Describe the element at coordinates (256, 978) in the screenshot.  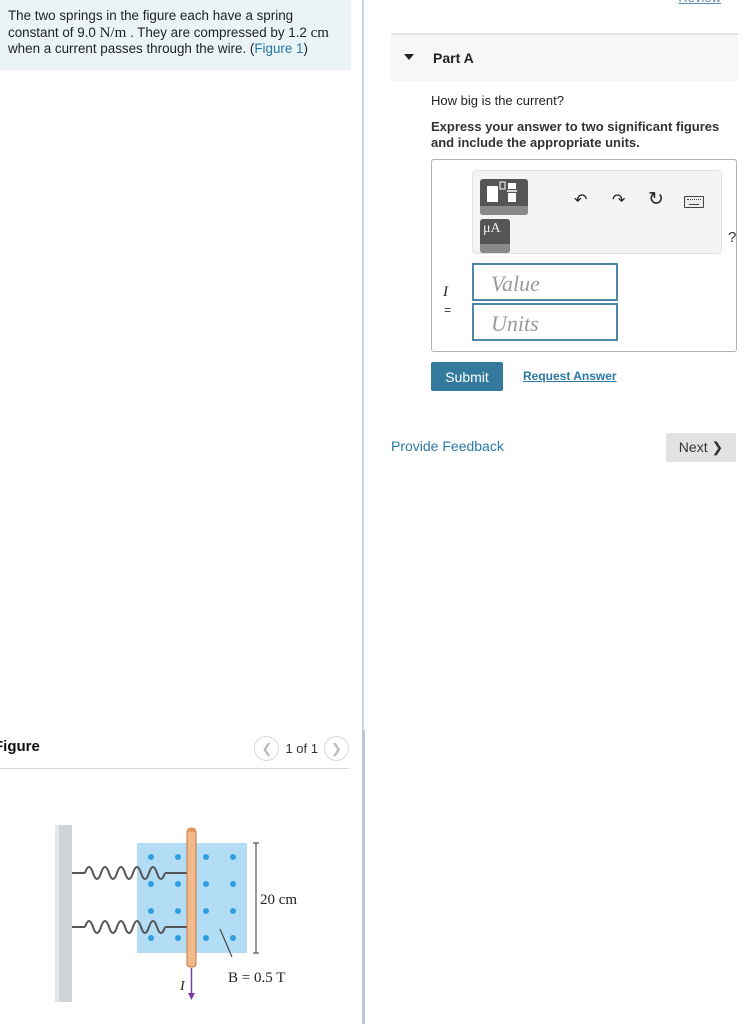
I see `field-label: B = 0.5 T` at that location.